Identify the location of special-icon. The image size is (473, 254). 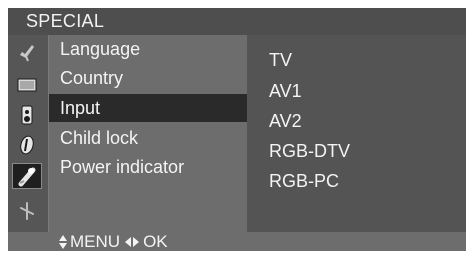
(27, 176).